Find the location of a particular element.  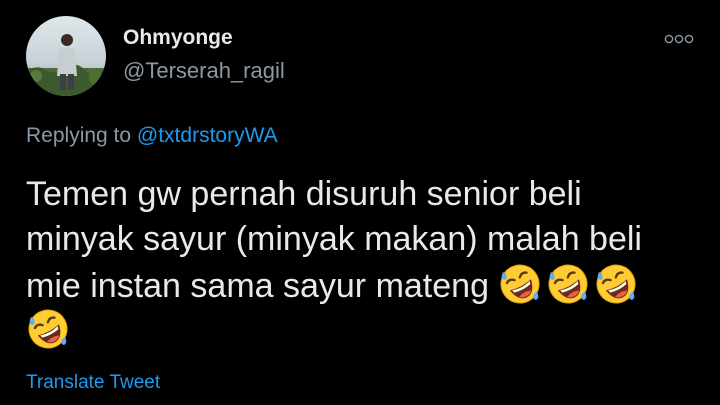

tweet-text-line: mie instan sama sayur mateng is located at coordinates (366, 284).